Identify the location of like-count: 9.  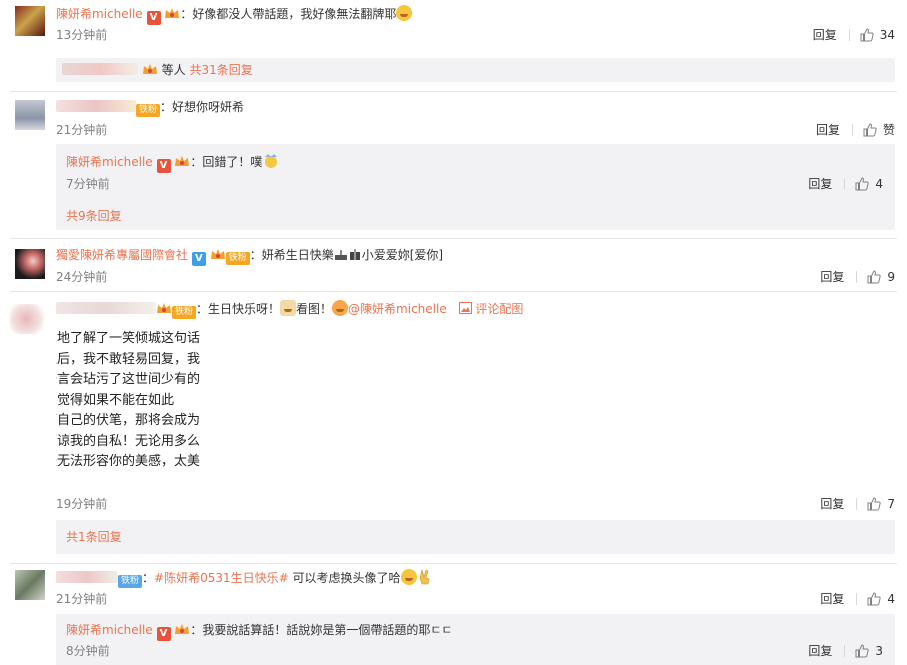
(891, 277).